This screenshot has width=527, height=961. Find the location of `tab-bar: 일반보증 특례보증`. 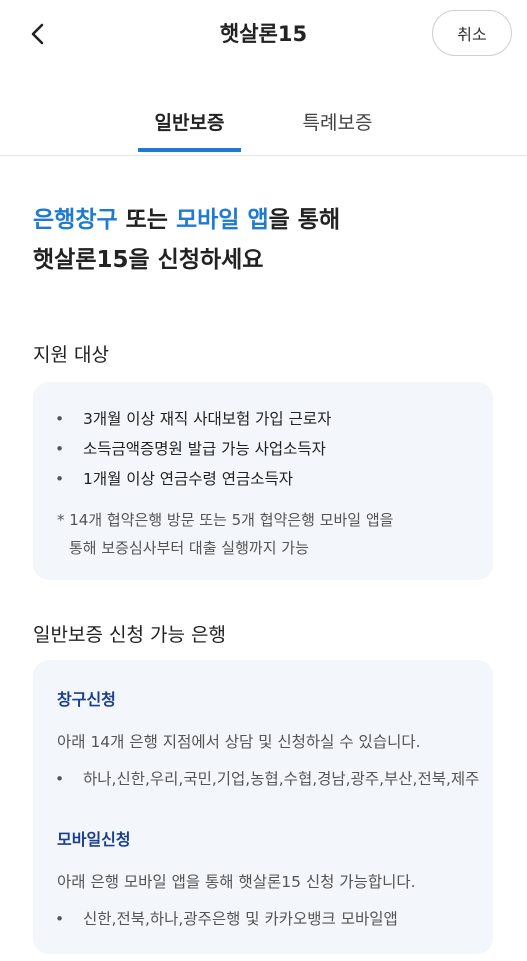

tab-bar: 일반보증 특례보증 is located at coordinates (263, 126).